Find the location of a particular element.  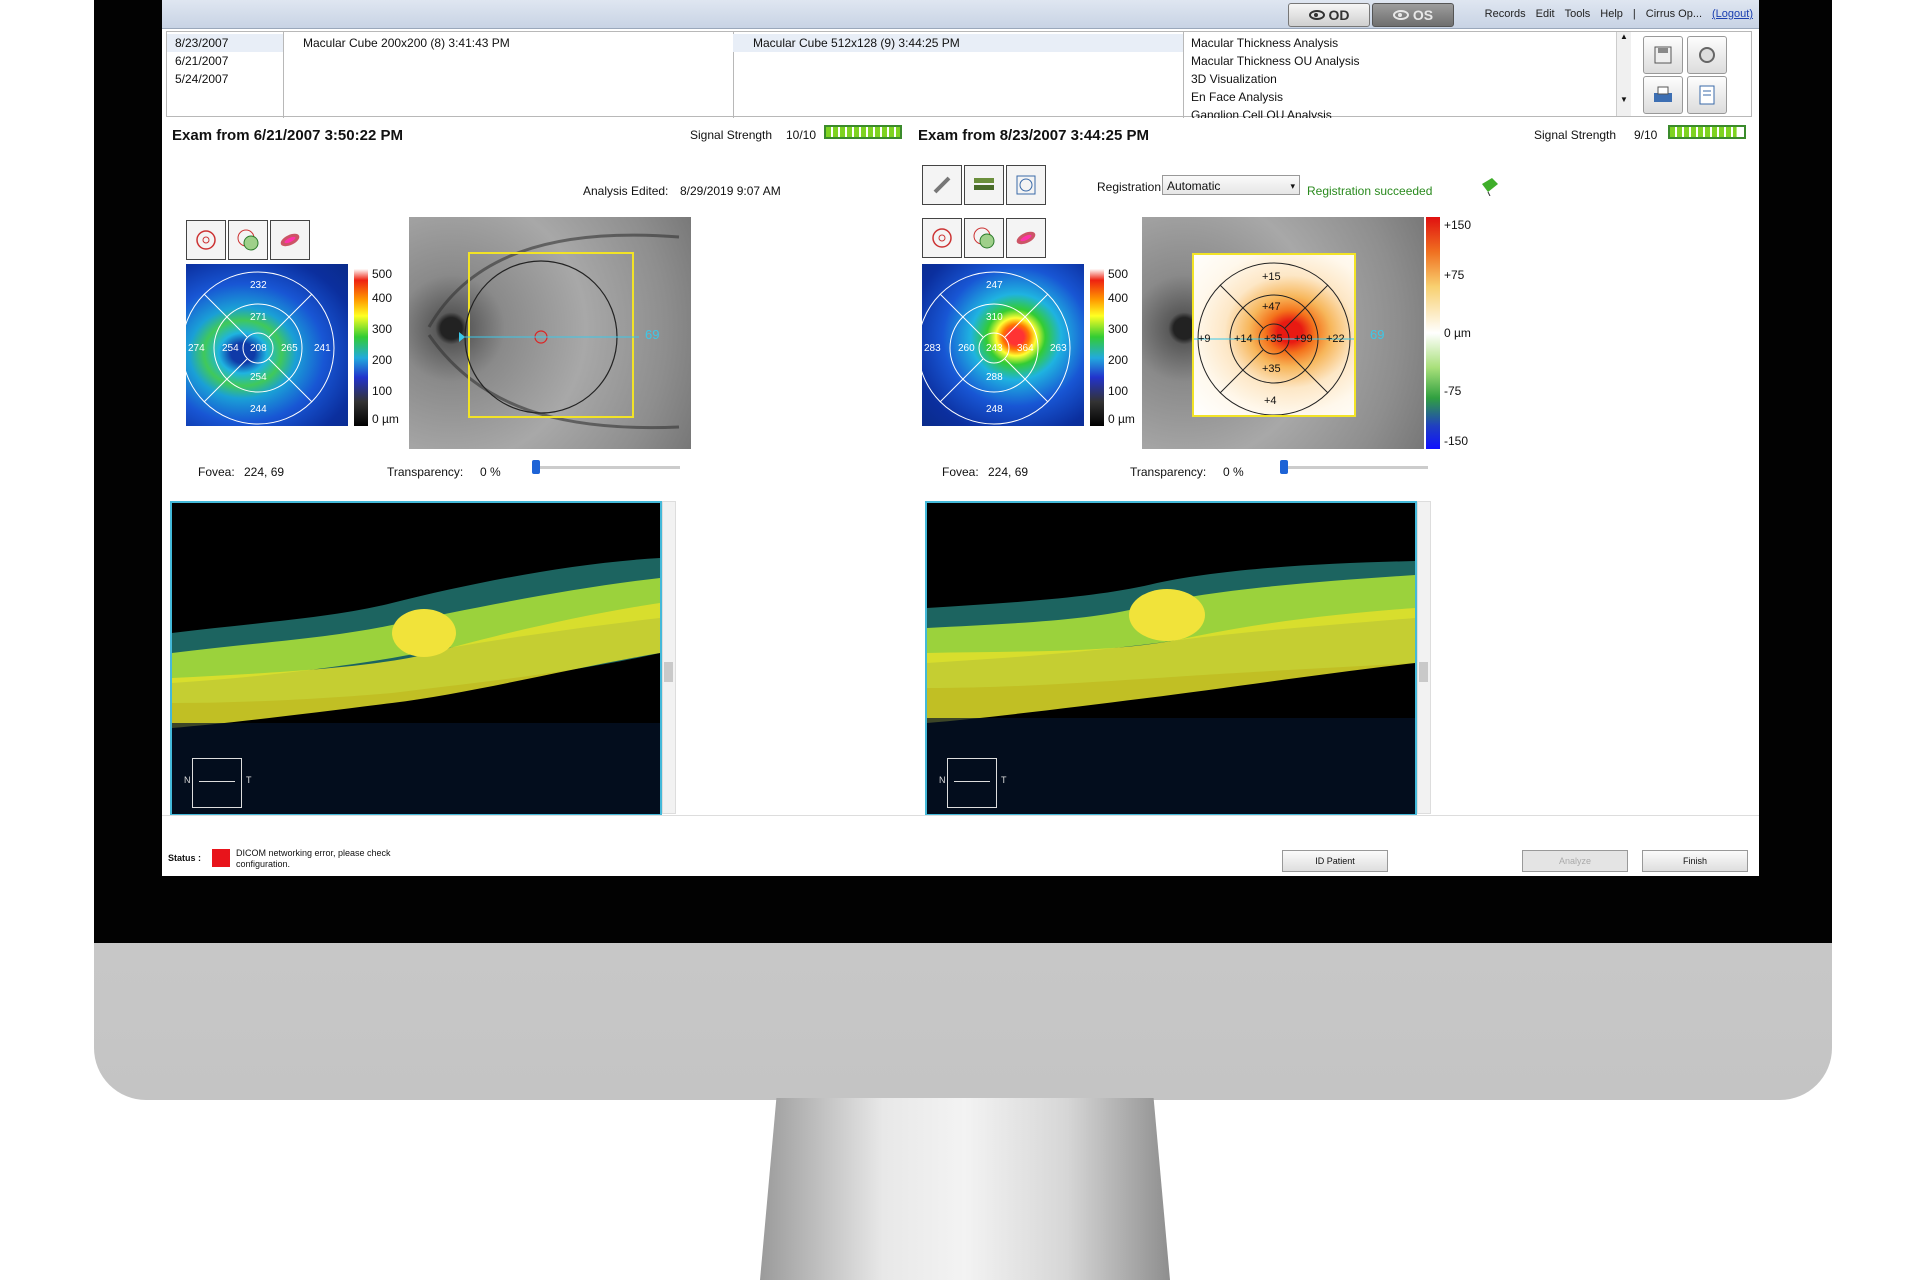

left-layer-button is located at coordinates (290, 240).